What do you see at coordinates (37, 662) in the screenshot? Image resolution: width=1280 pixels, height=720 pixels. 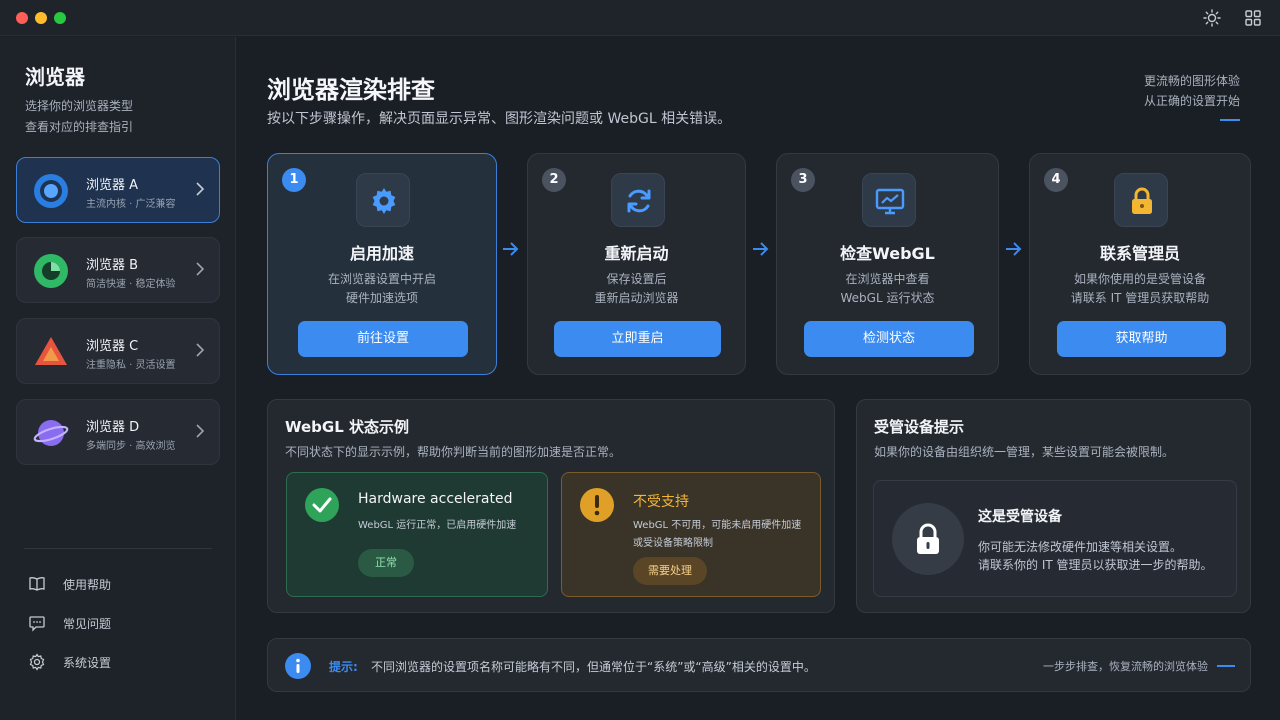 I see `gear-icon` at bounding box center [37, 662].